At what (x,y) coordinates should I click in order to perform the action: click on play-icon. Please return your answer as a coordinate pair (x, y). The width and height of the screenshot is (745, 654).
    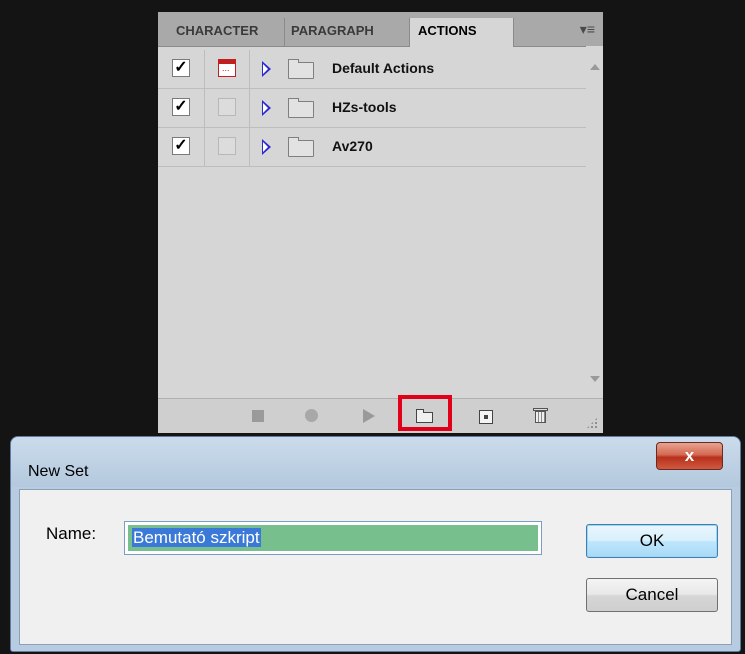
    Looking at the image, I should click on (368, 416).